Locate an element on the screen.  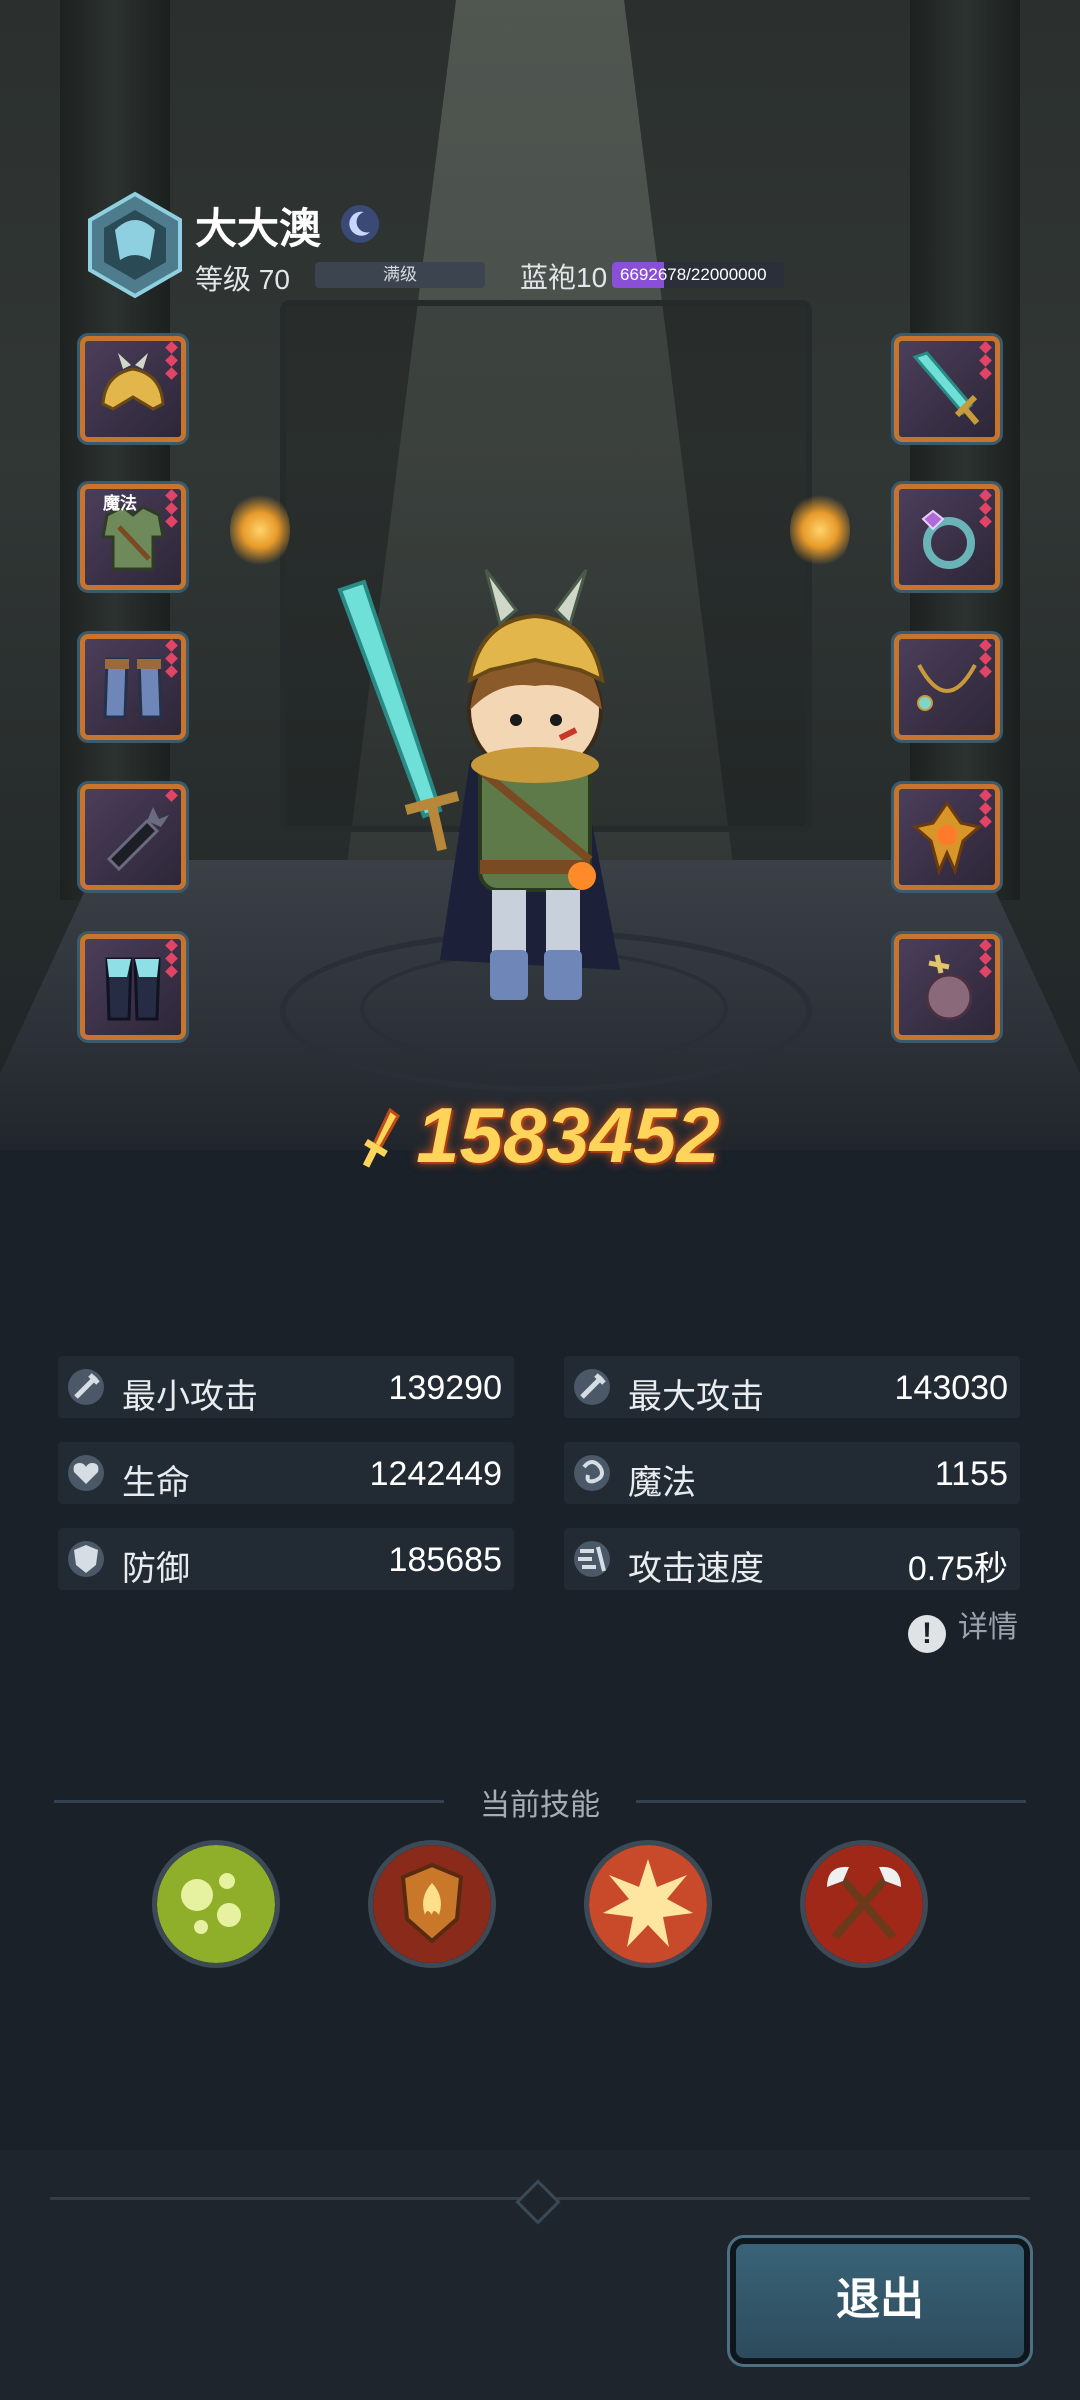
power-sword-icon is located at coordinates (382, 1137).